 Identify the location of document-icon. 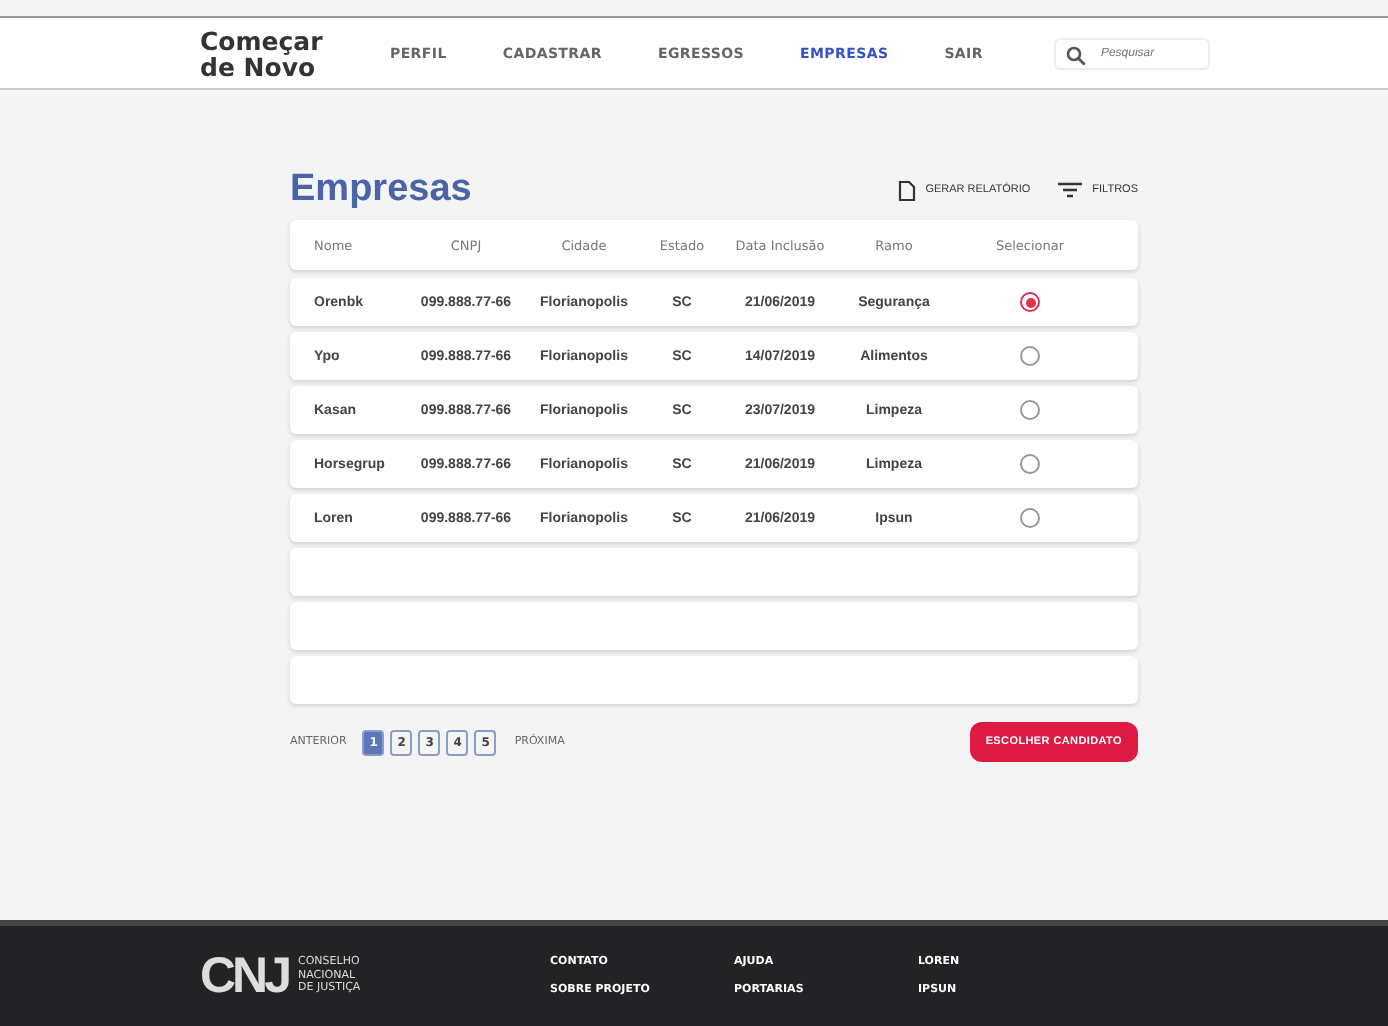
(906, 190).